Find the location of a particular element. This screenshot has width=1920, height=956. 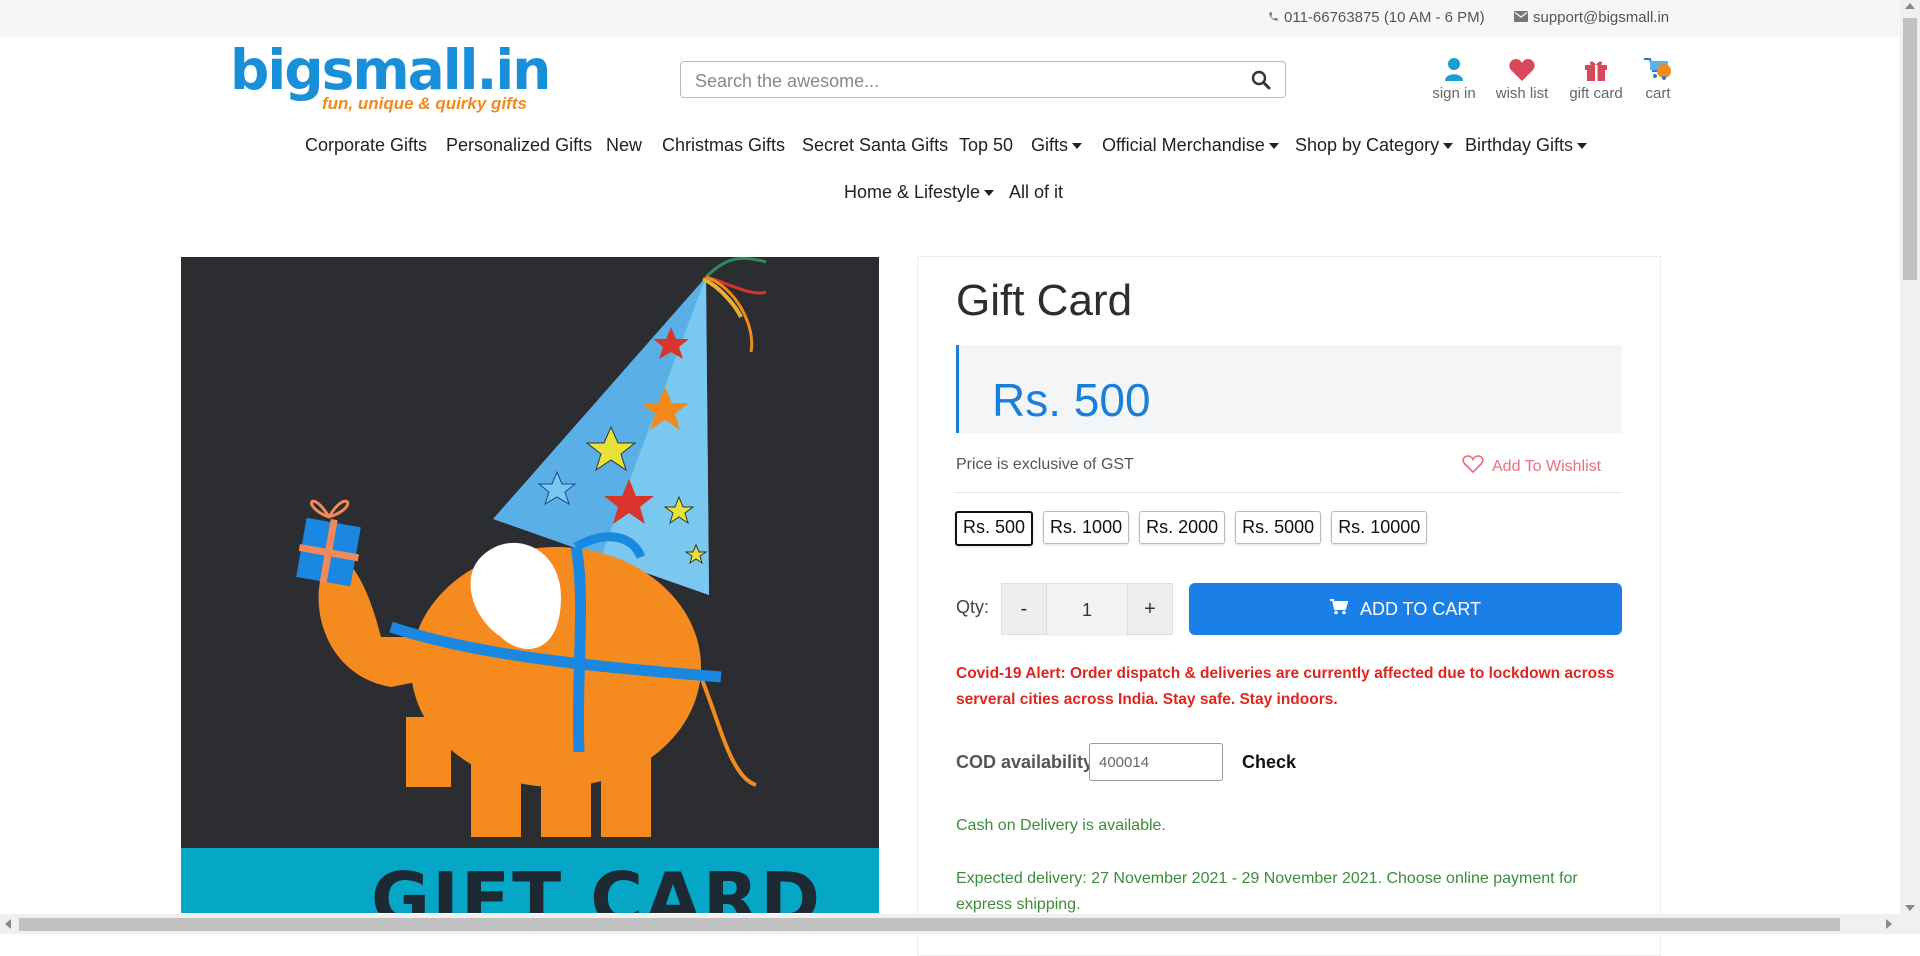

user-icon is located at coordinates (1454, 68).